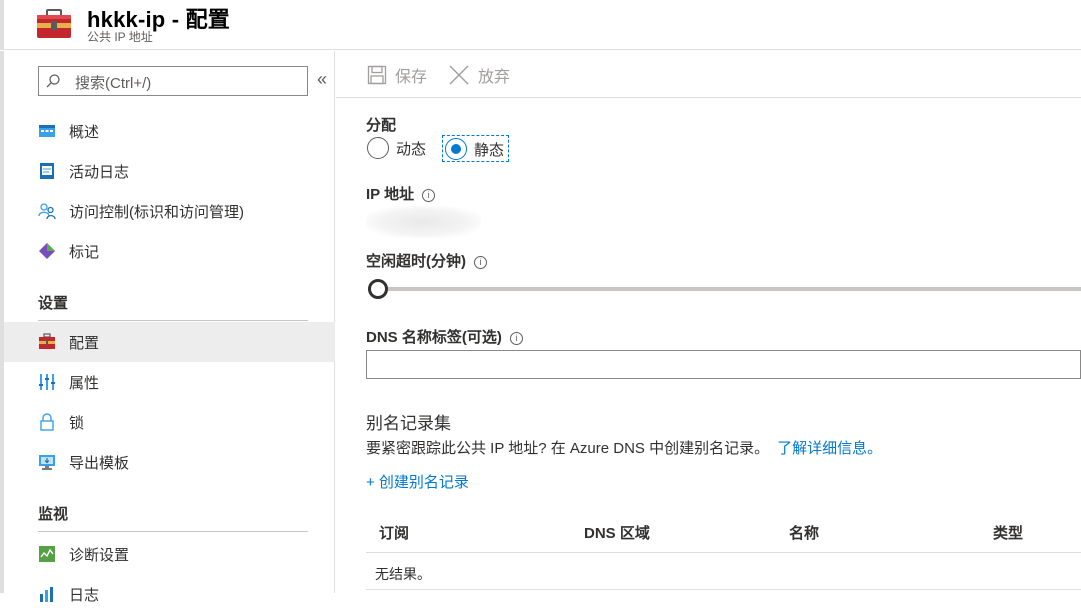 The image size is (1081, 614). What do you see at coordinates (322, 79) in the screenshot?
I see `collapse-sidebar-button: «` at bounding box center [322, 79].